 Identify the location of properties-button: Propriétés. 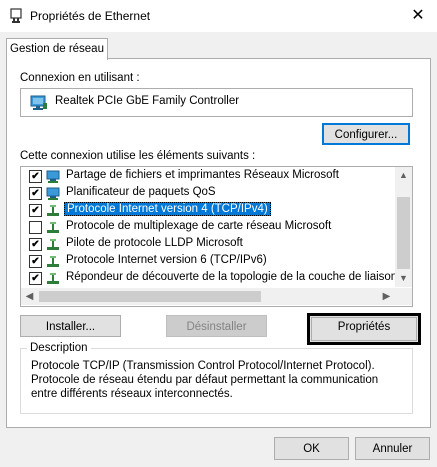
(364, 329).